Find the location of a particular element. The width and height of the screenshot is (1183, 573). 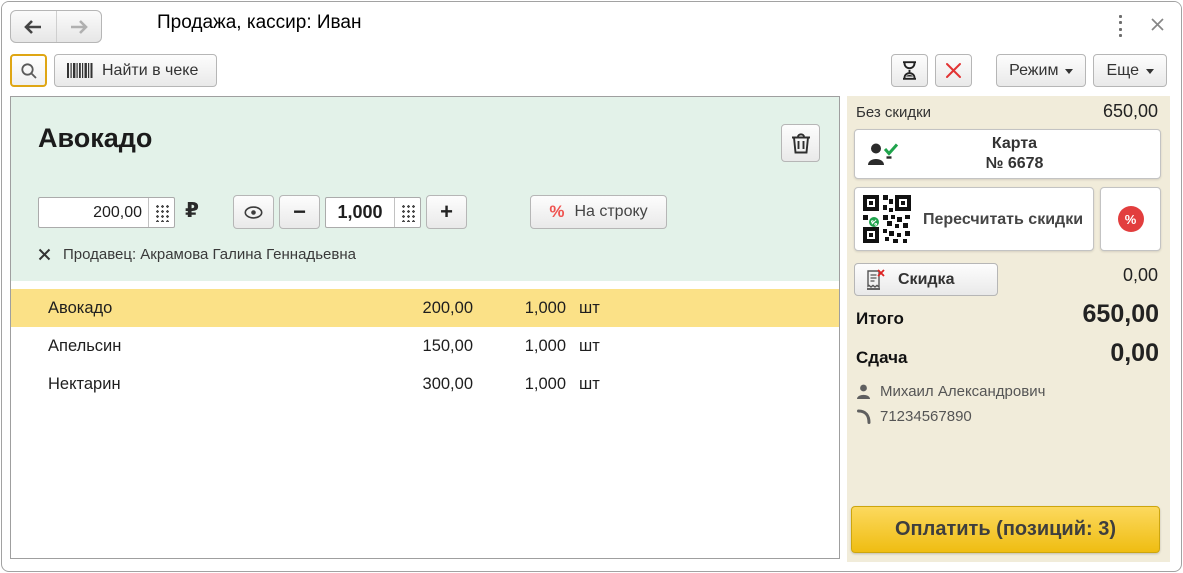

plus-icon: + is located at coordinates (446, 211).